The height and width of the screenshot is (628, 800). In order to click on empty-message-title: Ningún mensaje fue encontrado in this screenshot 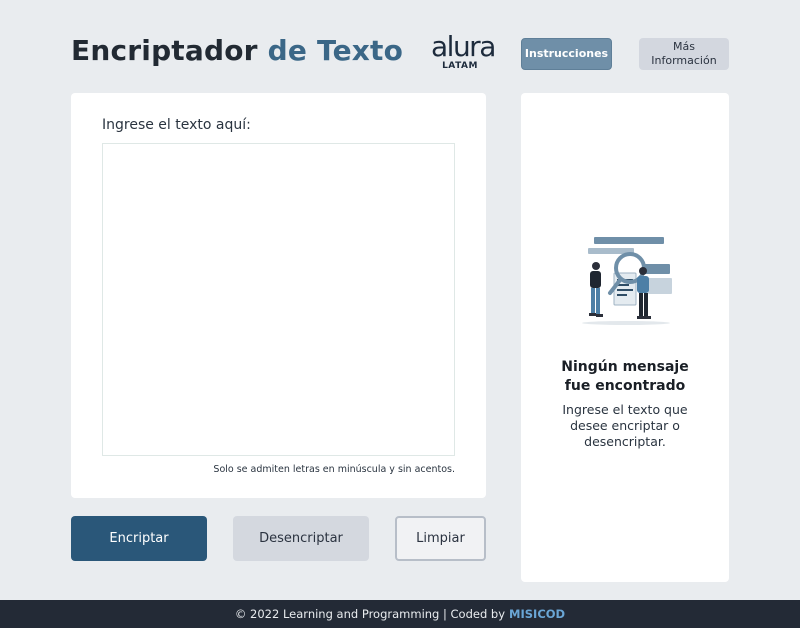, I will do `click(625, 376)`.